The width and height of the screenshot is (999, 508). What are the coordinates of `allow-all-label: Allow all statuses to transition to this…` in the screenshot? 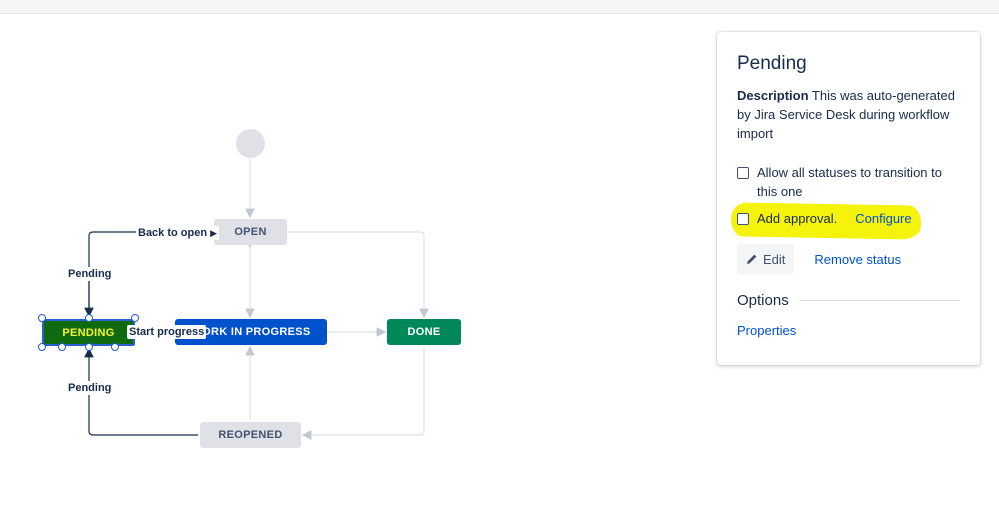 It's located at (858, 182).